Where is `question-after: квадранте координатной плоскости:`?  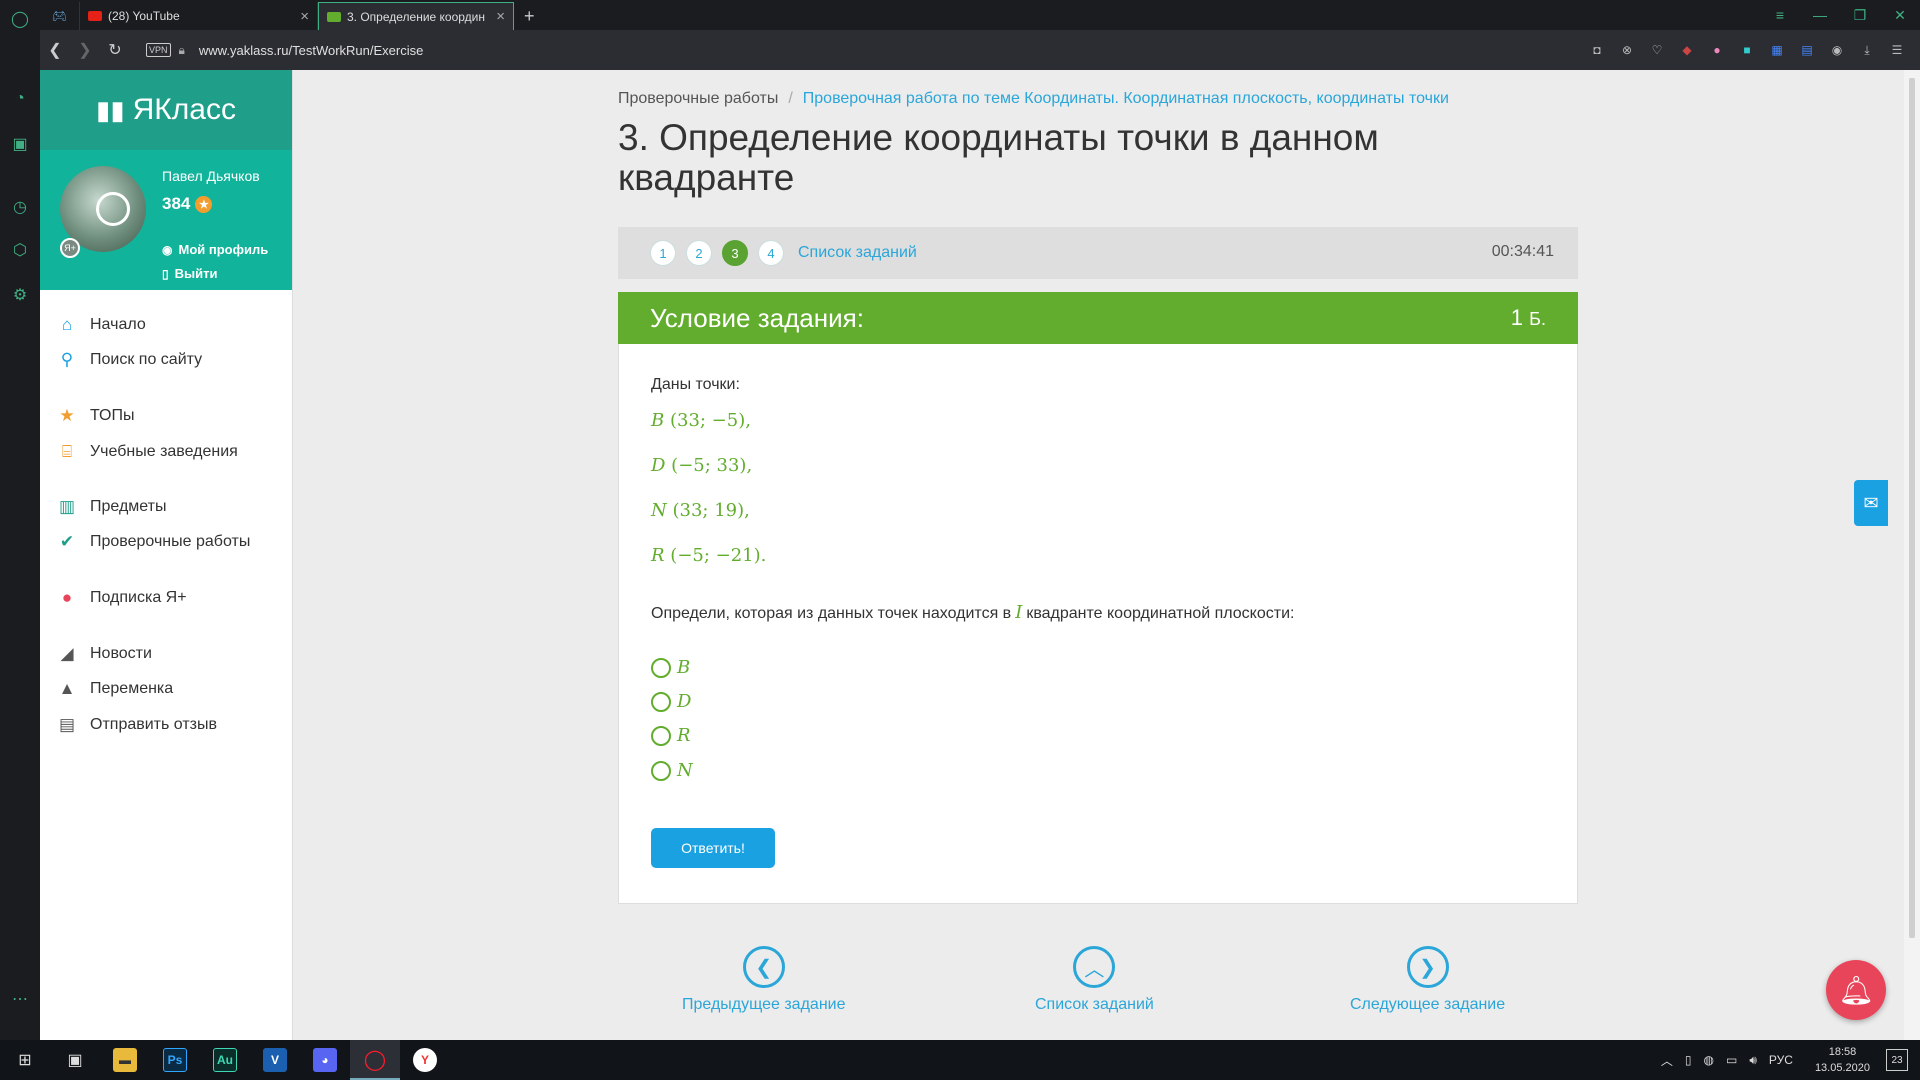 question-after: квадранте координатной плоскости: is located at coordinates (1160, 613).